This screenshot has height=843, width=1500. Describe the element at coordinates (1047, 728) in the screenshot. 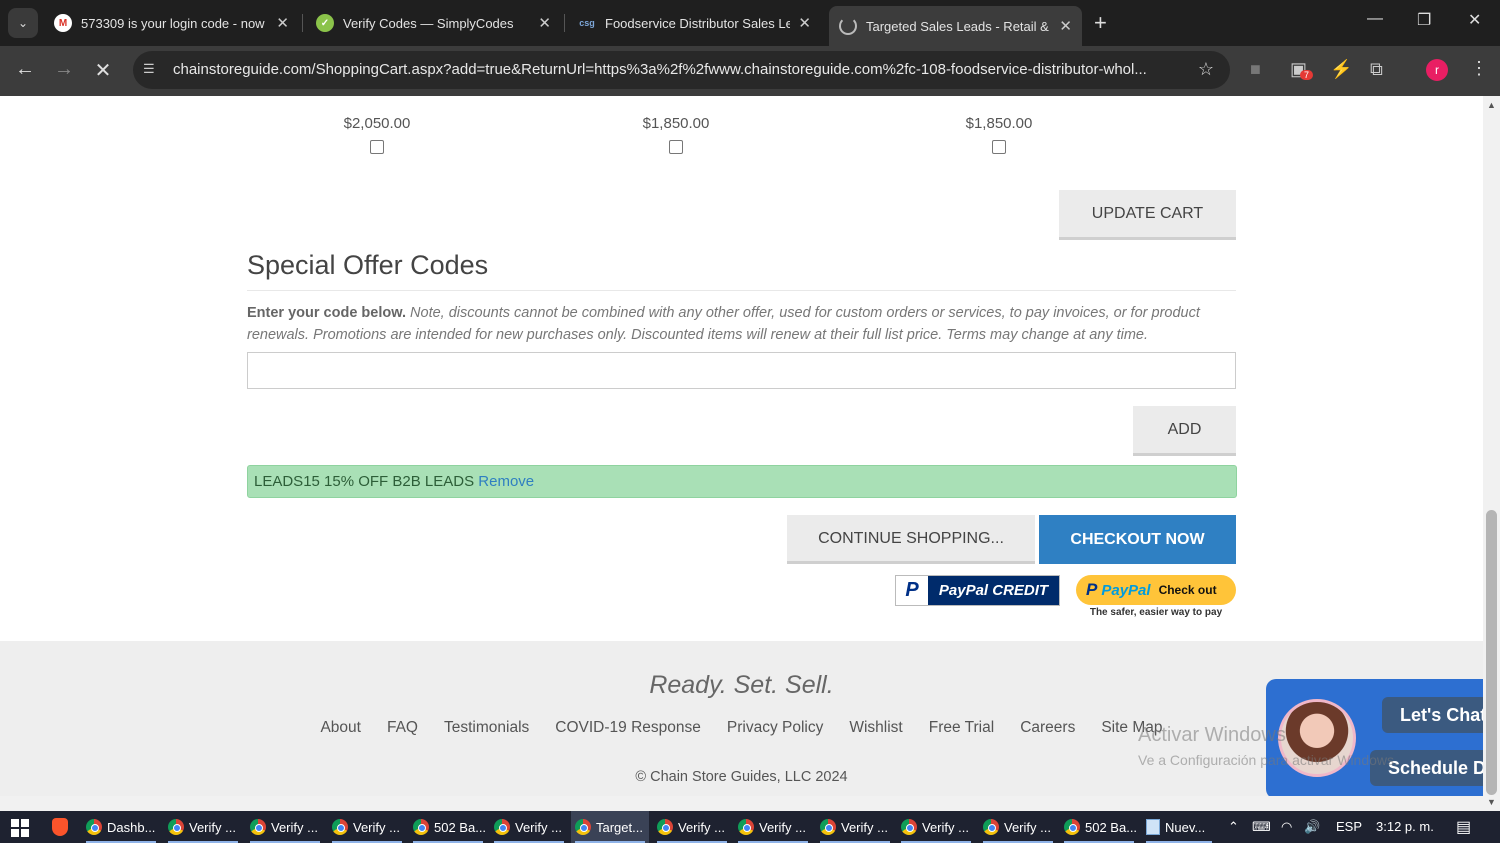

I see `footer-link-careers: Careers` at that location.